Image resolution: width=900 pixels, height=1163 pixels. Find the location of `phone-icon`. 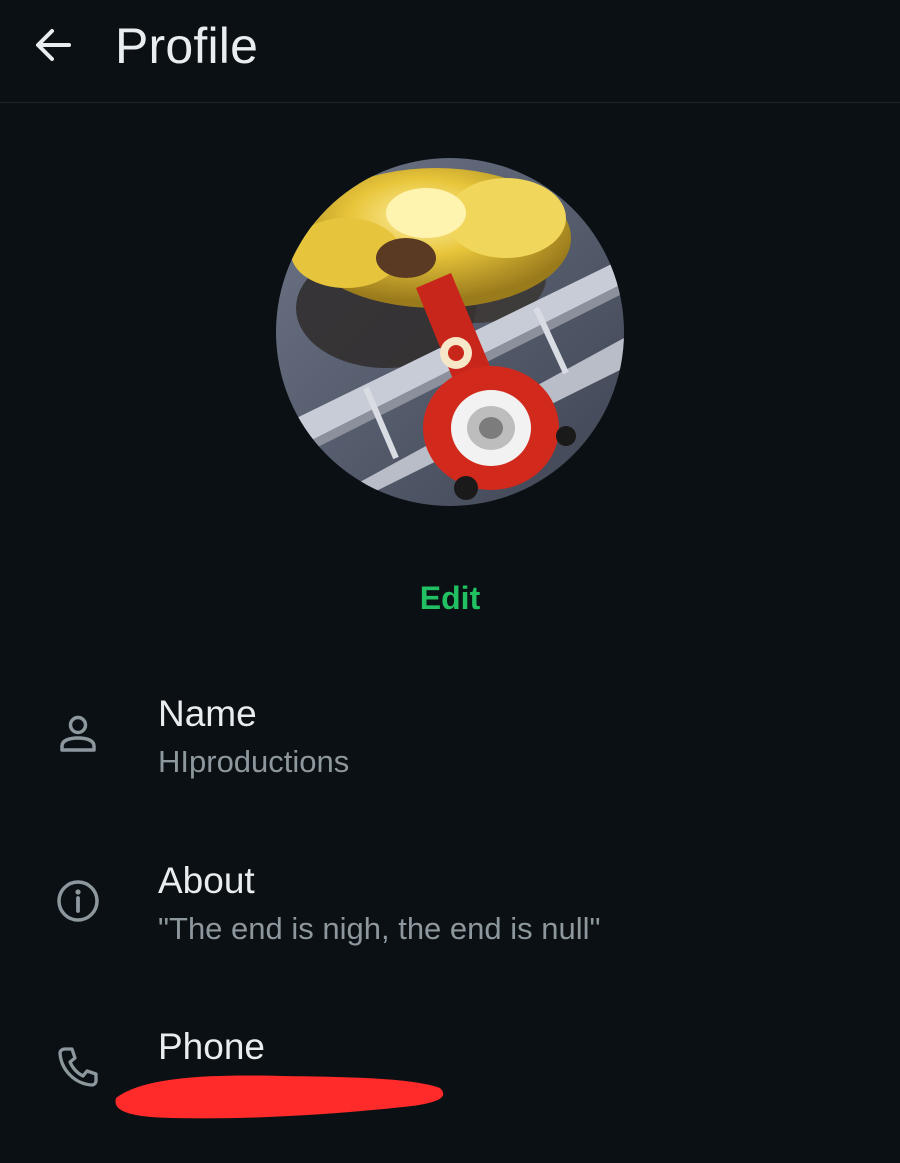

phone-icon is located at coordinates (78, 1067).